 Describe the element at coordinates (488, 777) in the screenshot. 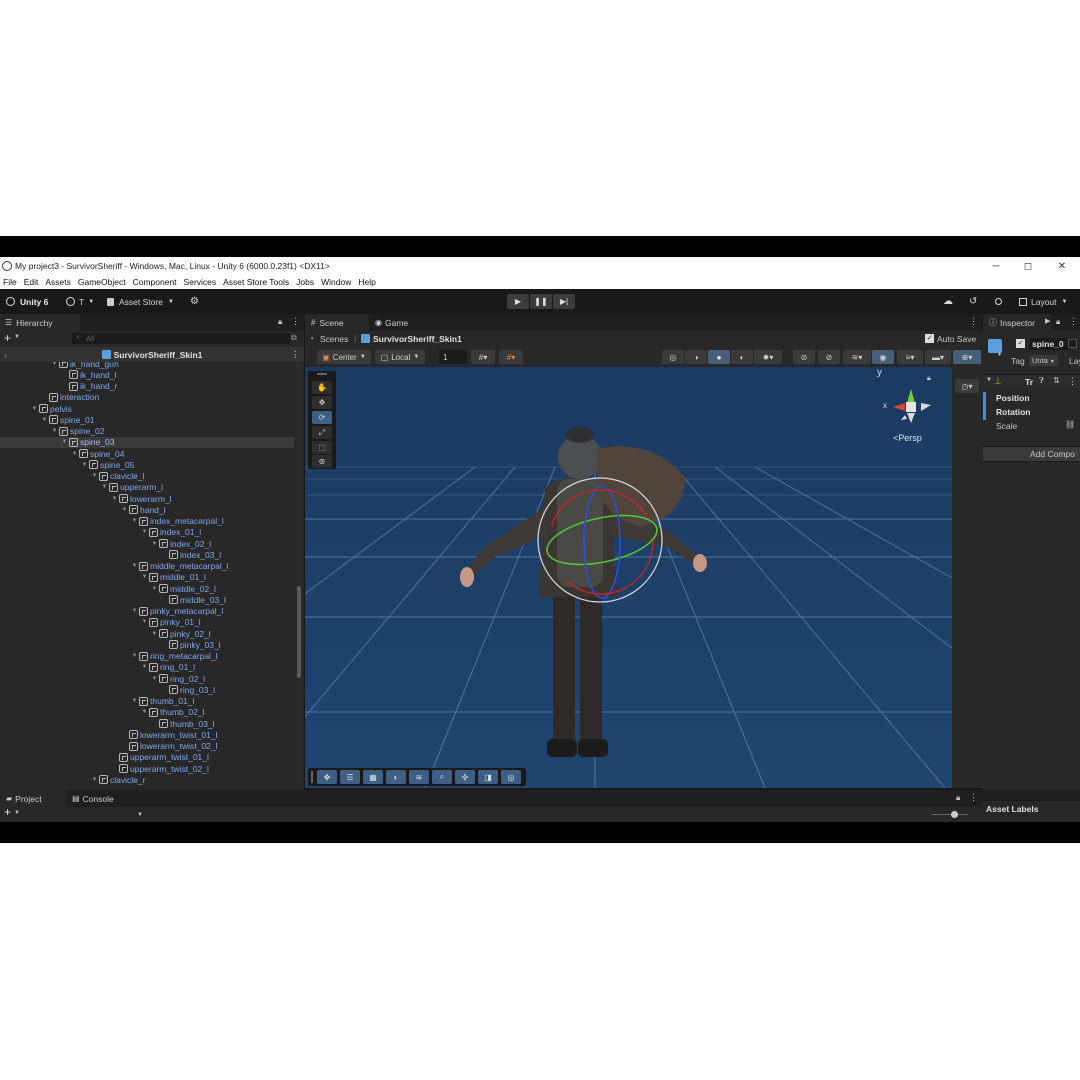

I see `bottom-tool-8: ◨` at that location.